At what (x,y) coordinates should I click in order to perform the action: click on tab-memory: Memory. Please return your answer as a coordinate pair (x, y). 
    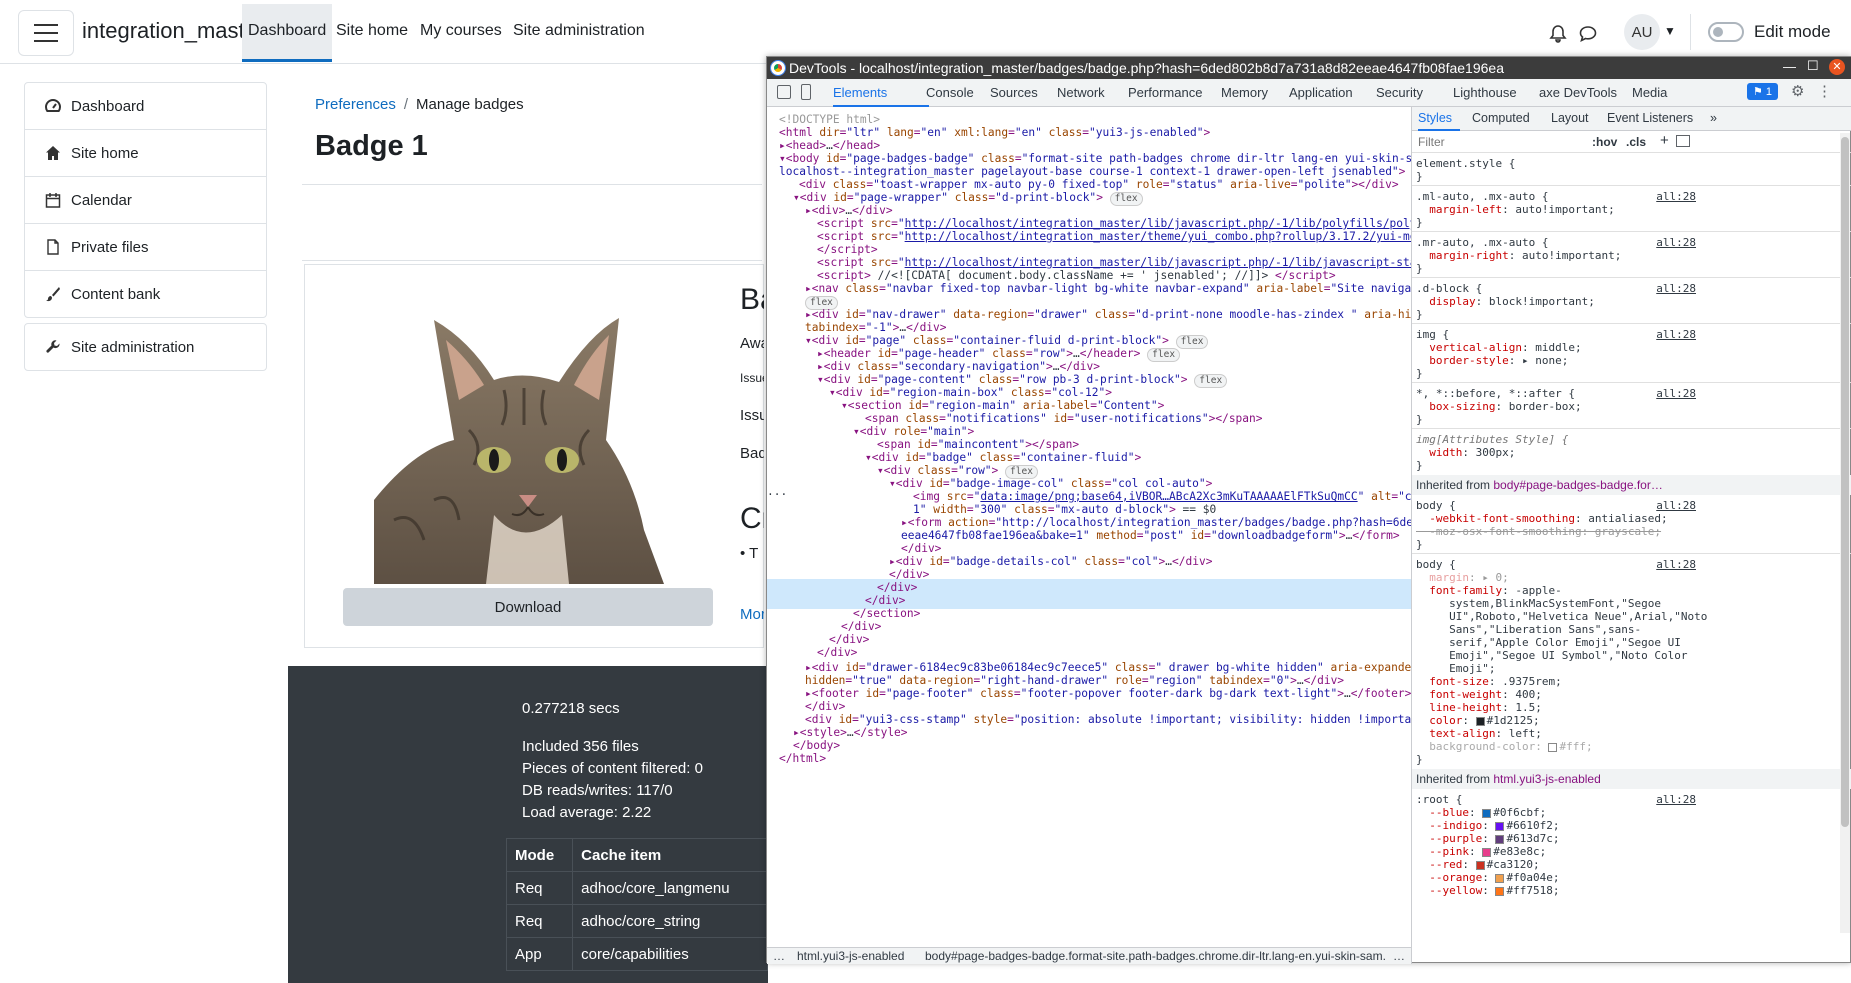
    Looking at the image, I should click on (1244, 92).